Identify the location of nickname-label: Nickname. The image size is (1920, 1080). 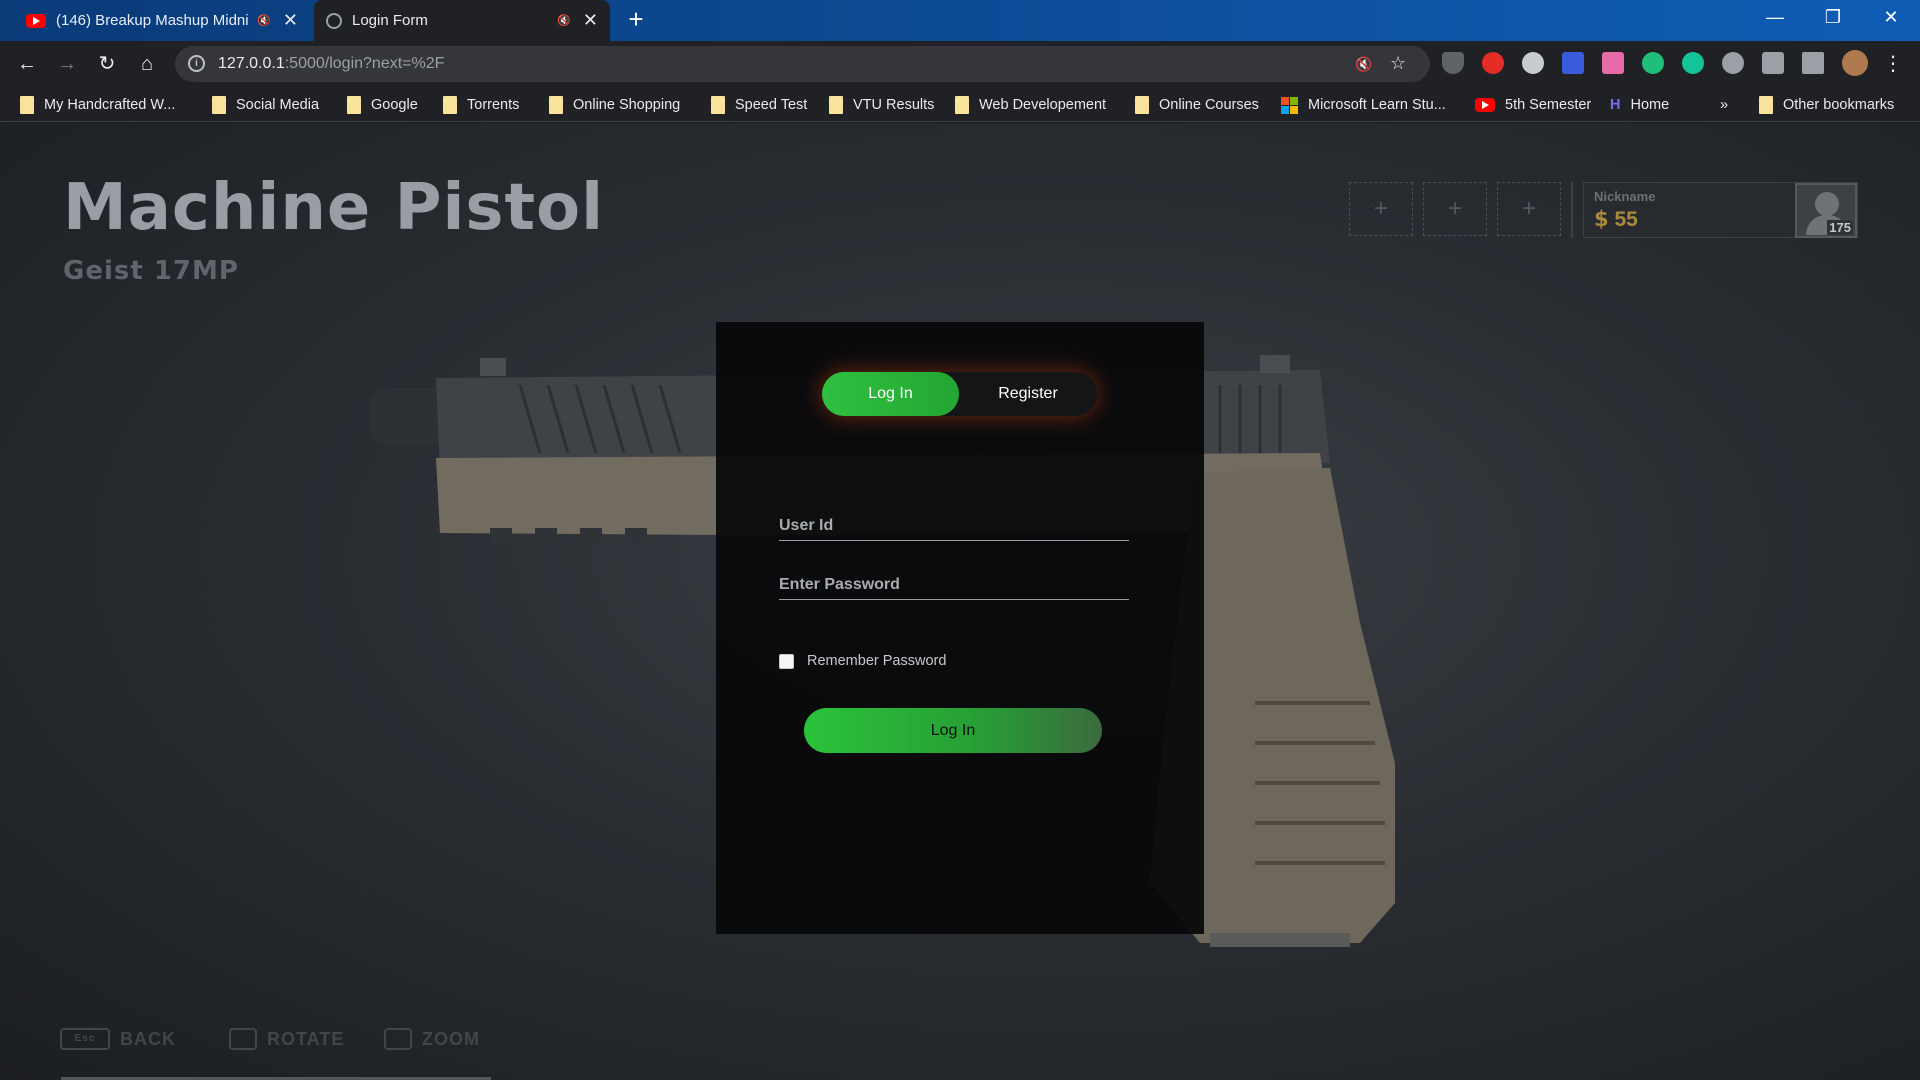
(1625, 196).